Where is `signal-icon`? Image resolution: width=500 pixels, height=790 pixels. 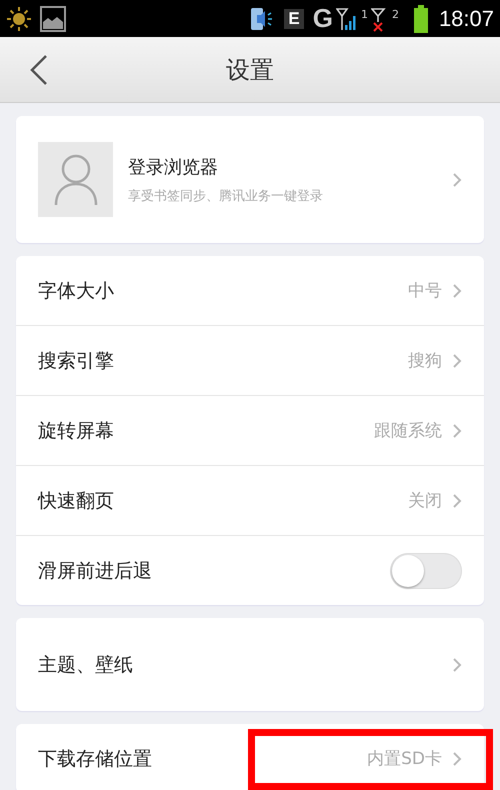
signal-icon is located at coordinates (347, 19).